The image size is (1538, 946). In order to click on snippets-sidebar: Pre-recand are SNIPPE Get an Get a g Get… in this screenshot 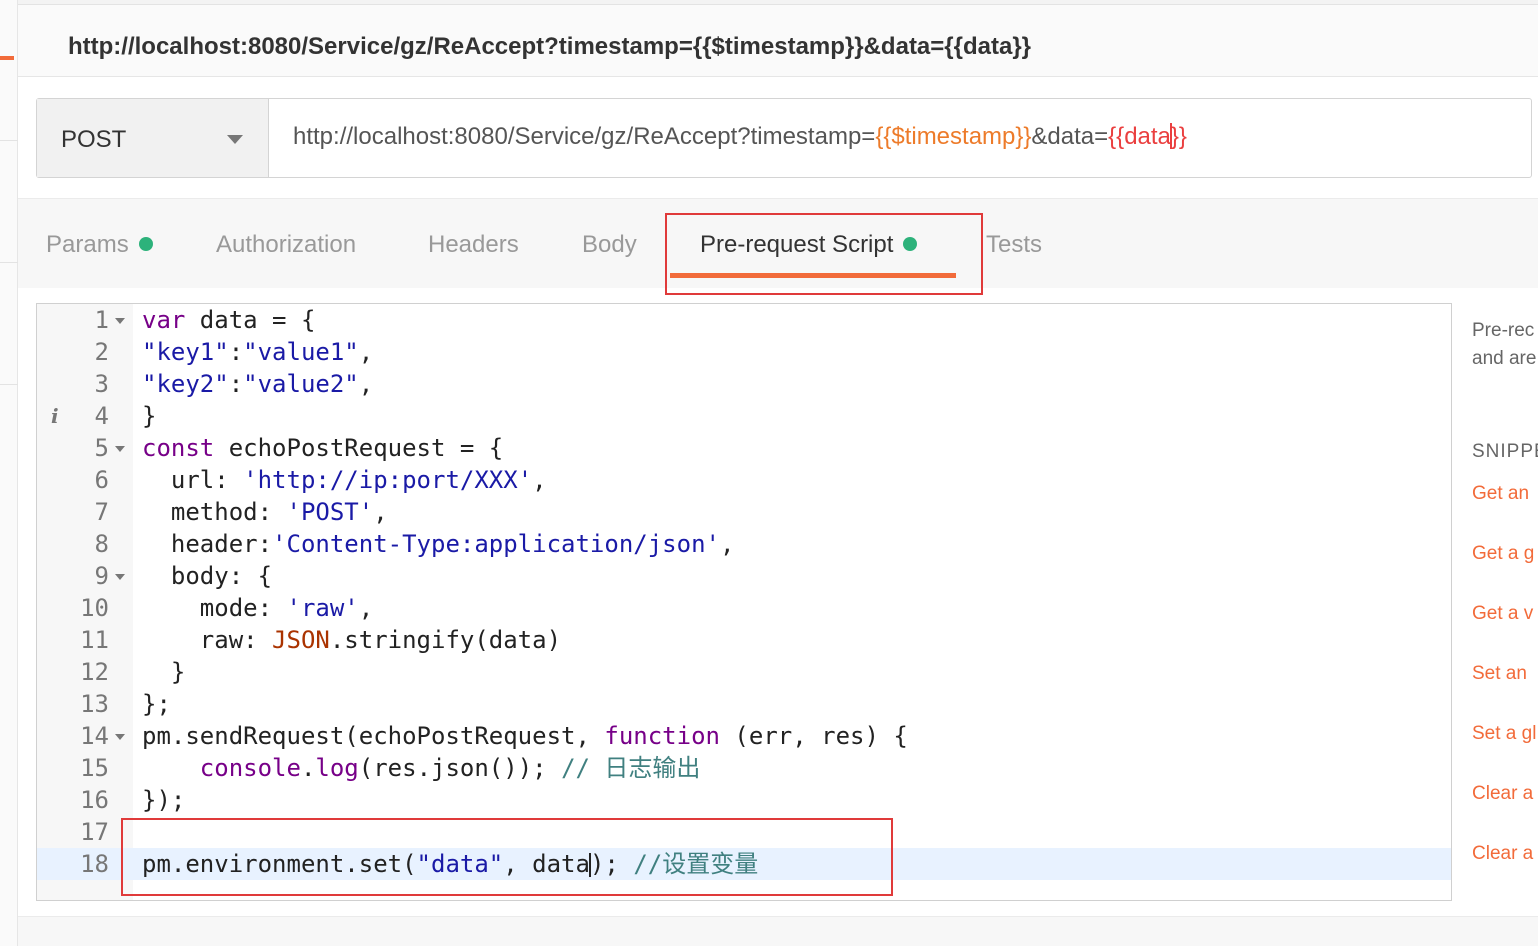, I will do `click(1495, 603)`.